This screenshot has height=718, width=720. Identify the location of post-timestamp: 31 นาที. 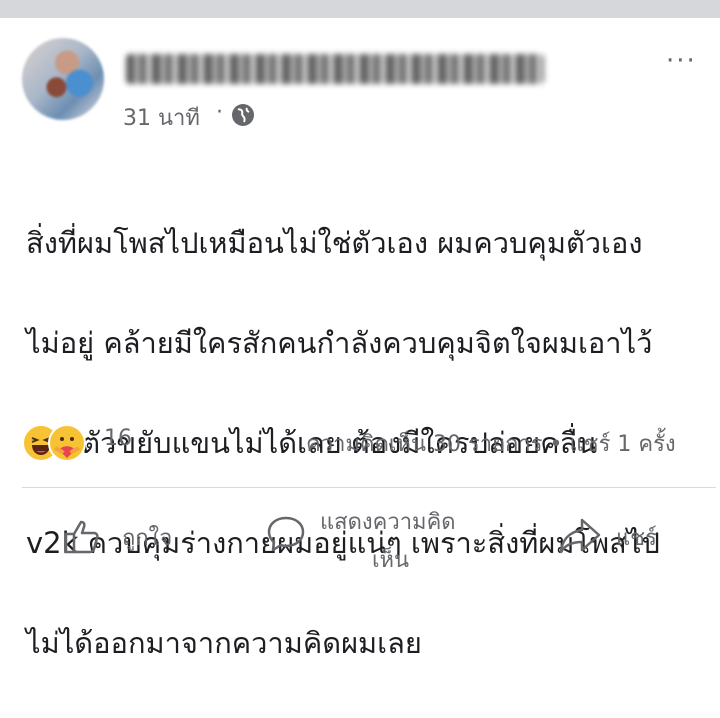
(161, 117).